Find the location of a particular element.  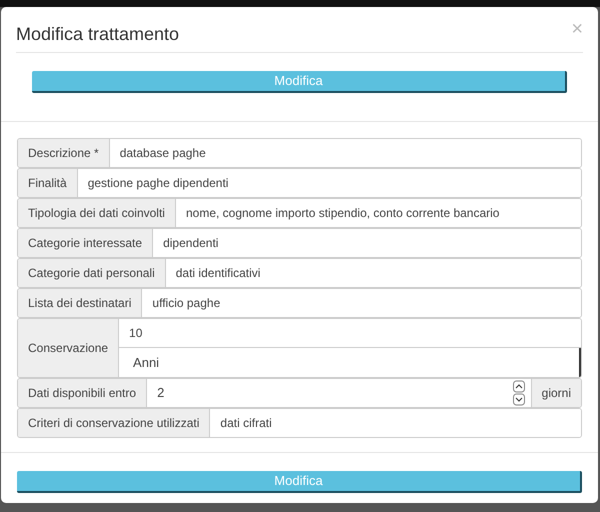

field-label: Conservazione is located at coordinates (69, 348).